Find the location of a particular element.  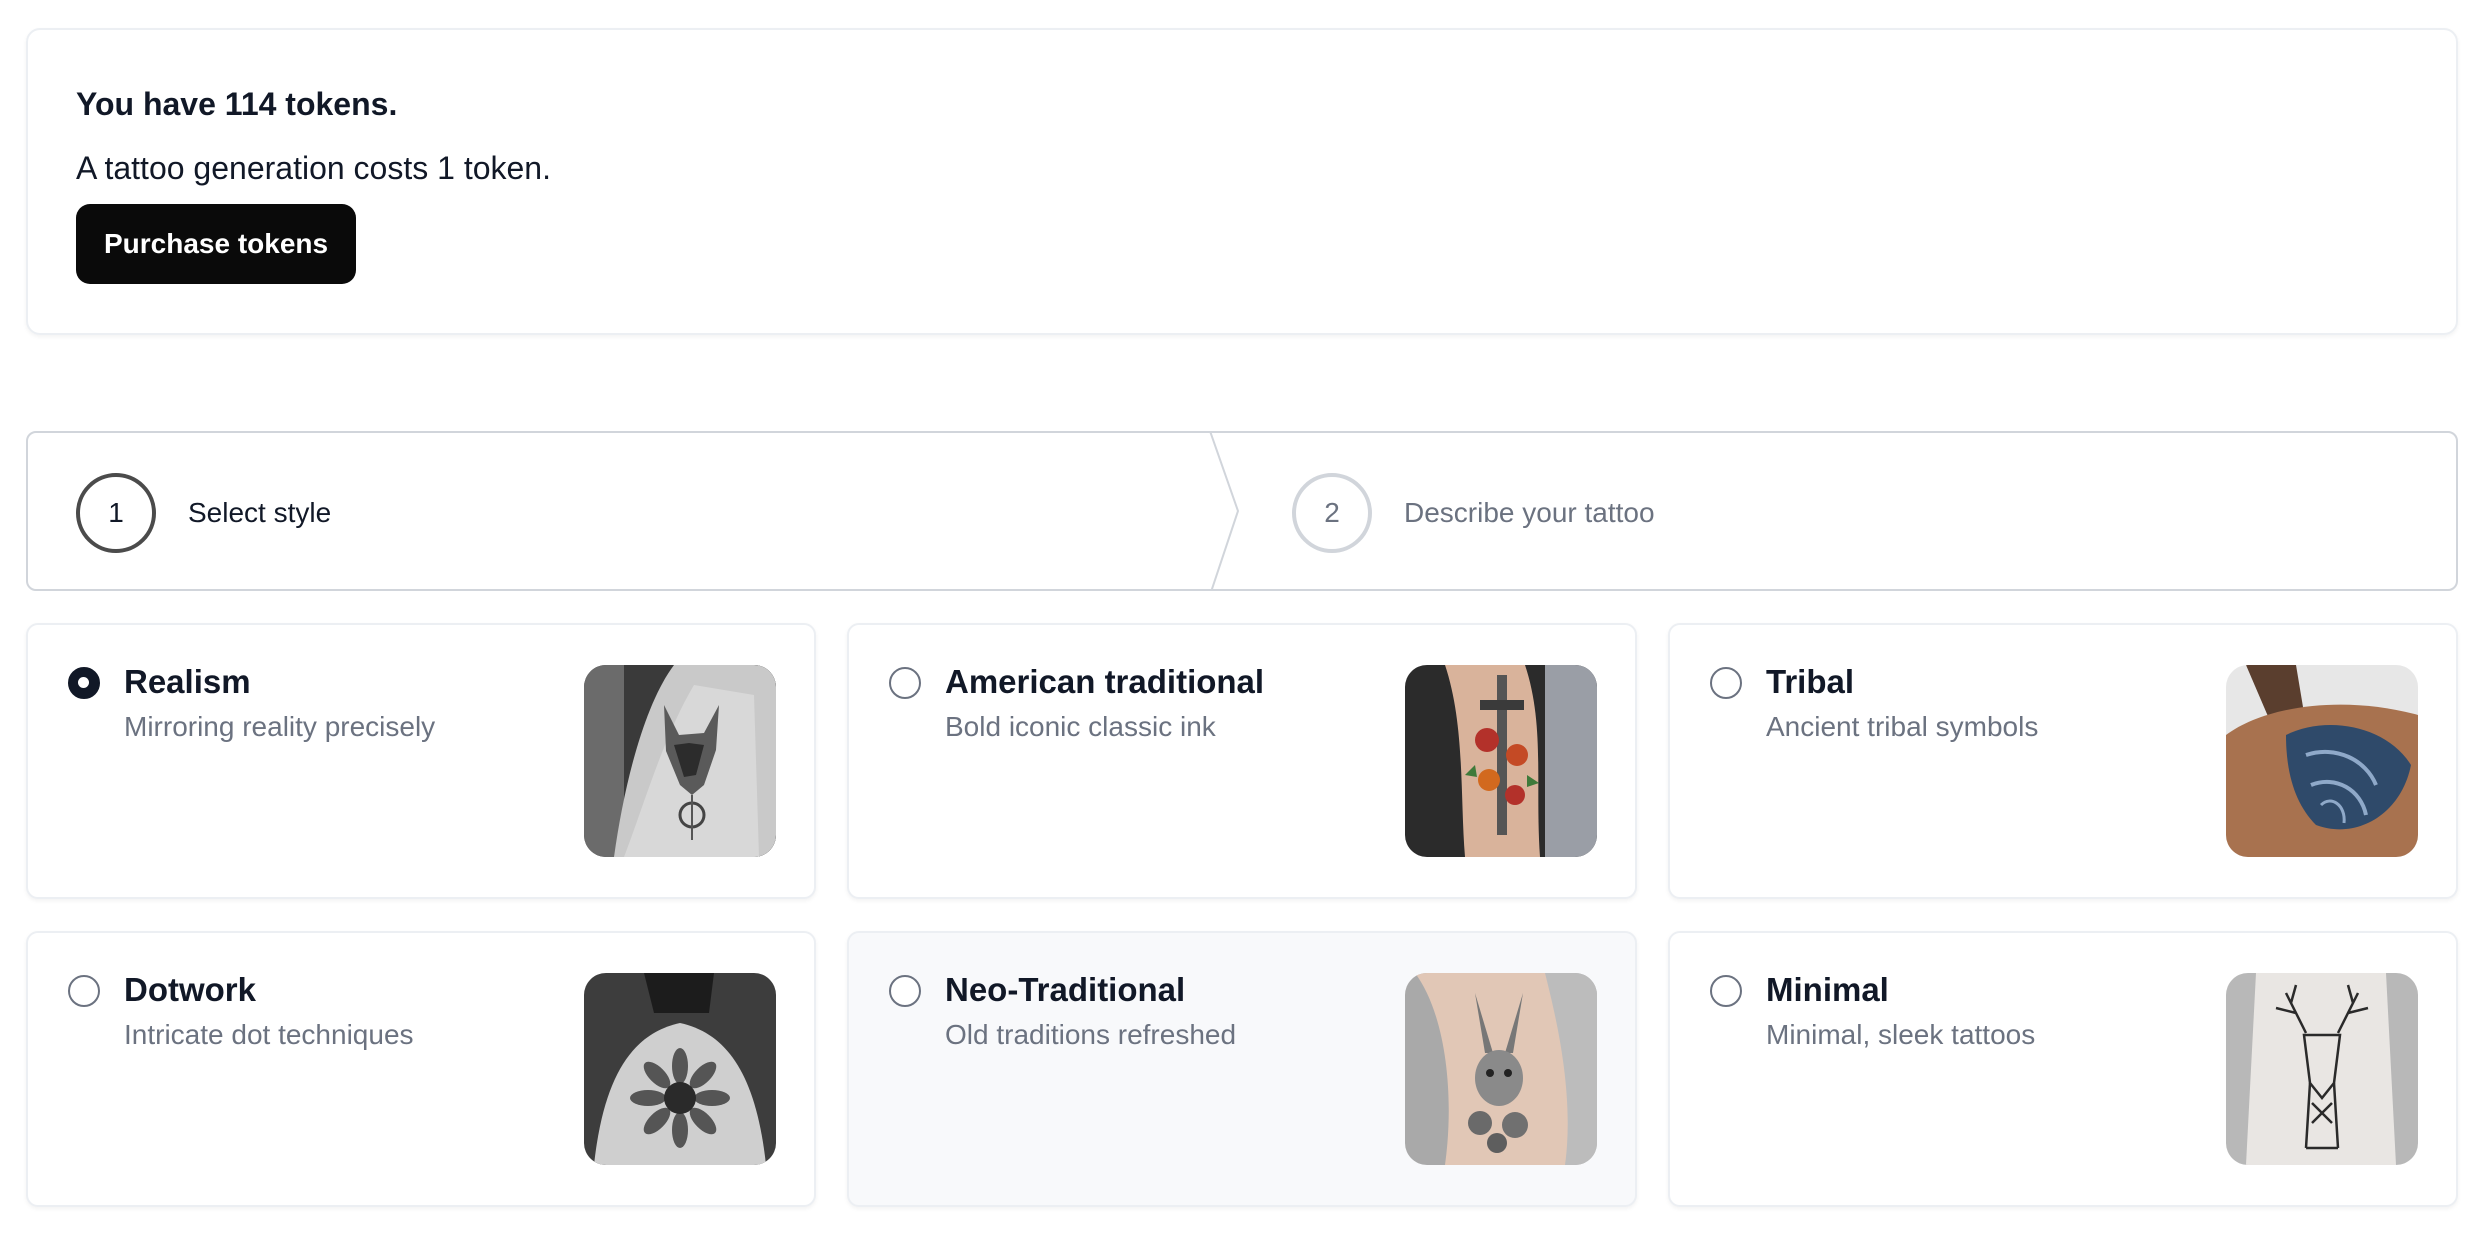

progress-stepper: 1 Select style 2 Describe your tattoo is located at coordinates (1242, 511).